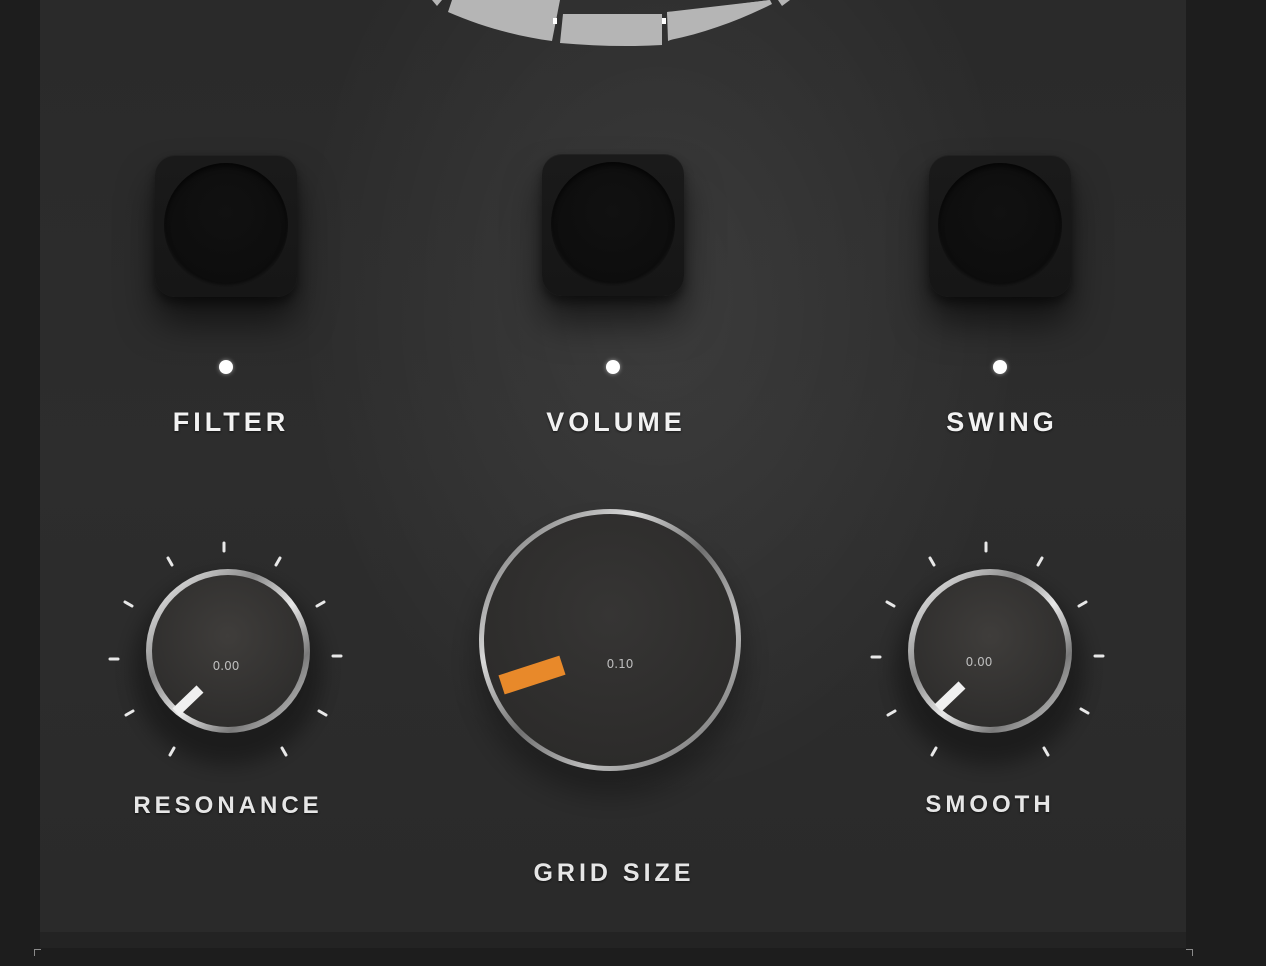 The image size is (1266, 966). What do you see at coordinates (226, 367) in the screenshot?
I see `filter-led-indicator` at bounding box center [226, 367].